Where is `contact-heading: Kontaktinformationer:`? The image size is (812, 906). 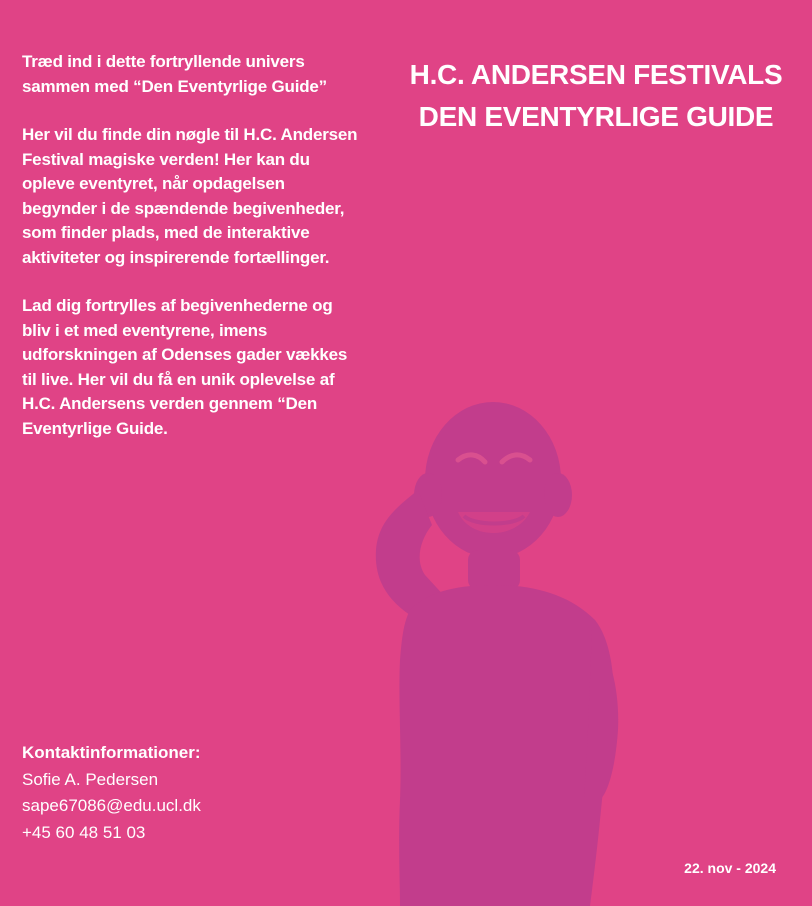 contact-heading: Kontaktinformationer: is located at coordinates (111, 752).